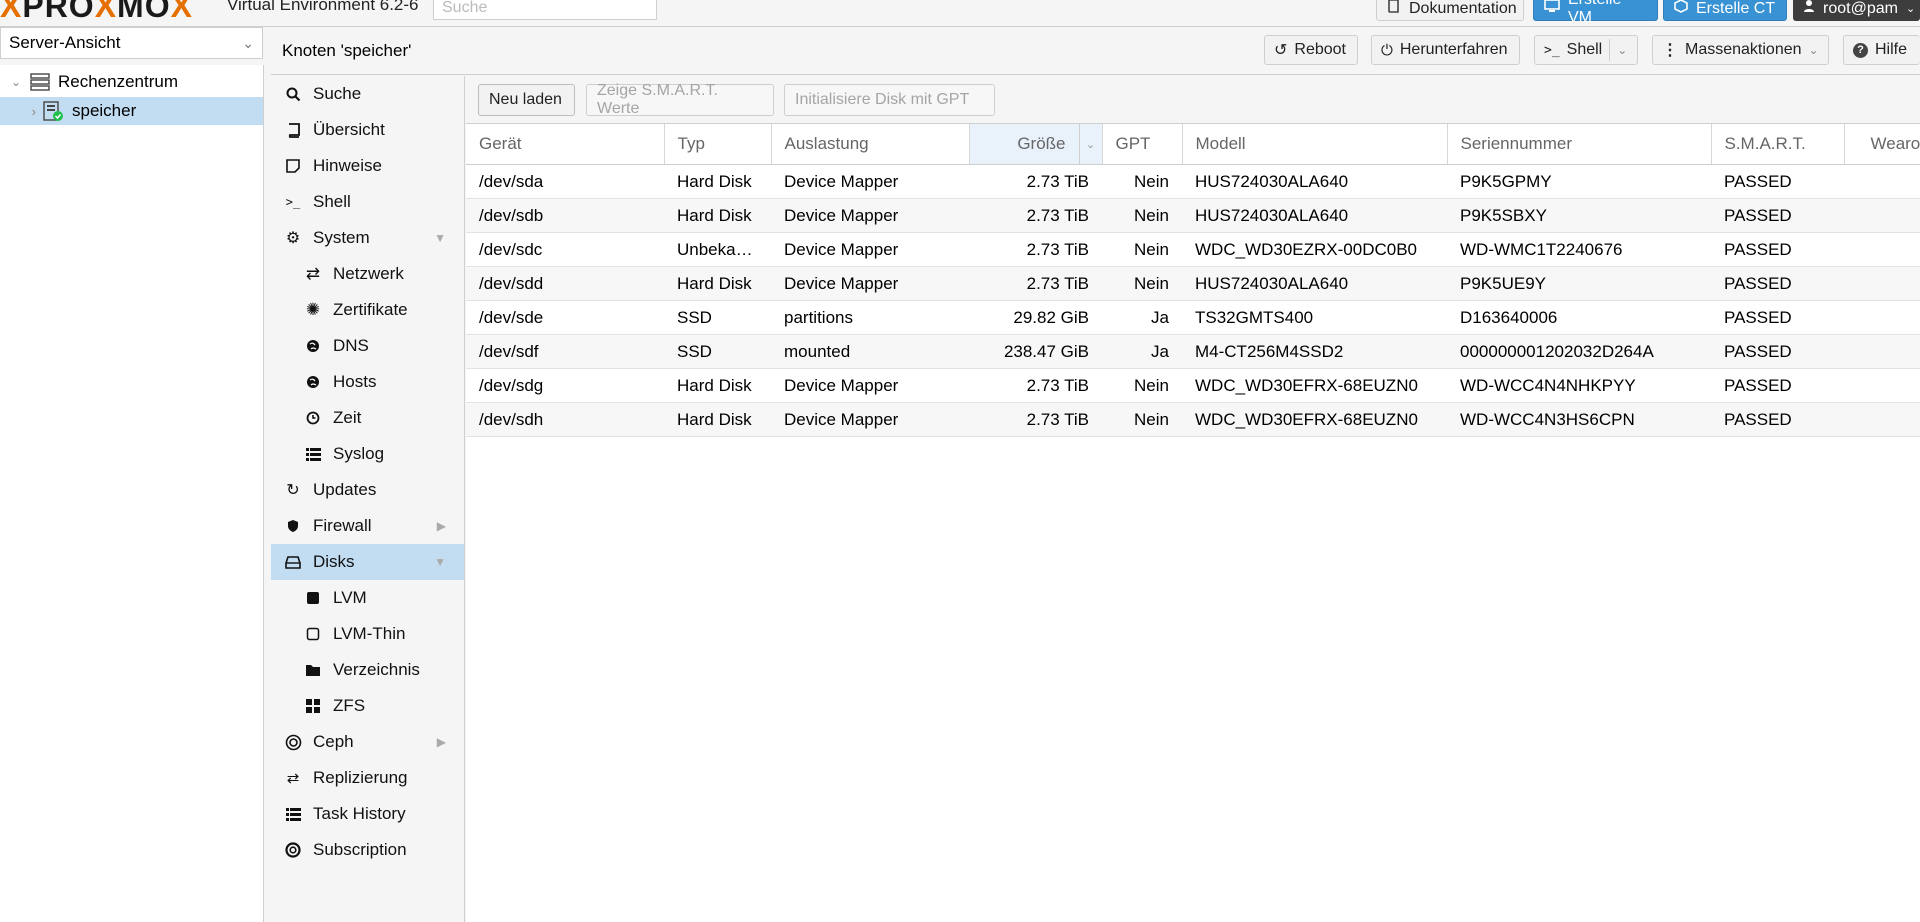 This screenshot has width=1920, height=922. What do you see at coordinates (367, 274) in the screenshot?
I see `menu-item-network: ⇄ Netzwerk` at bounding box center [367, 274].